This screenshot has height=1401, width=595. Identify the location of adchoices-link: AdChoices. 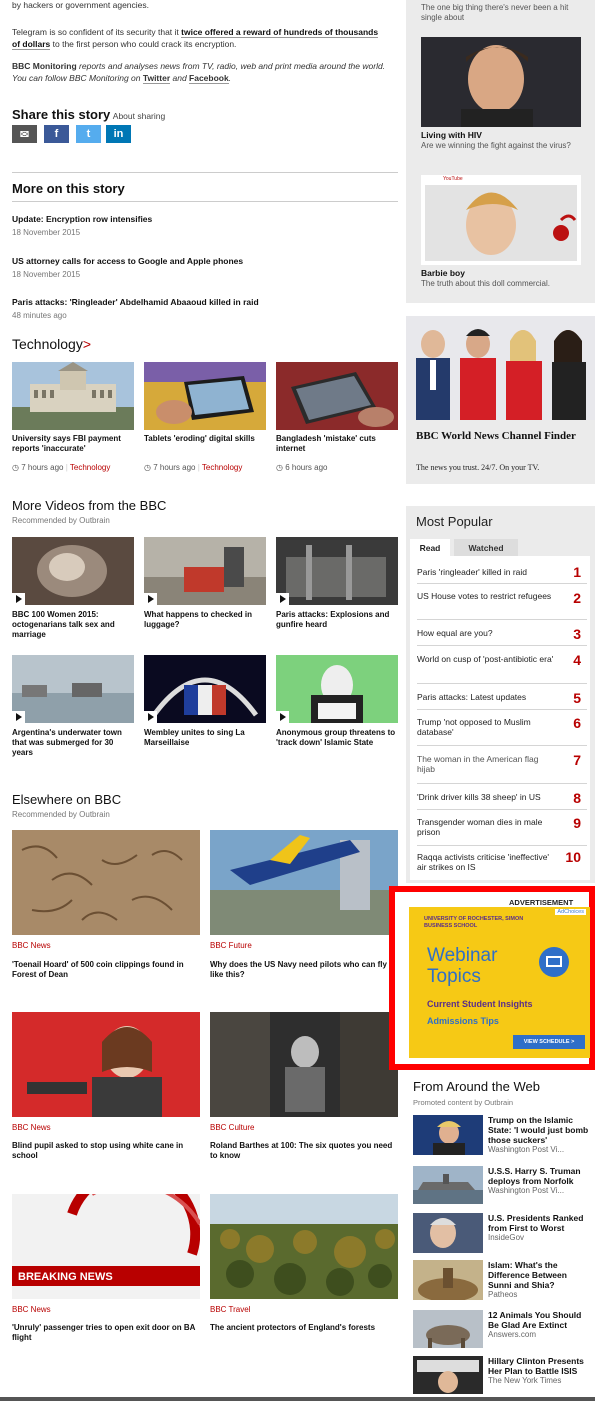
(570, 912).